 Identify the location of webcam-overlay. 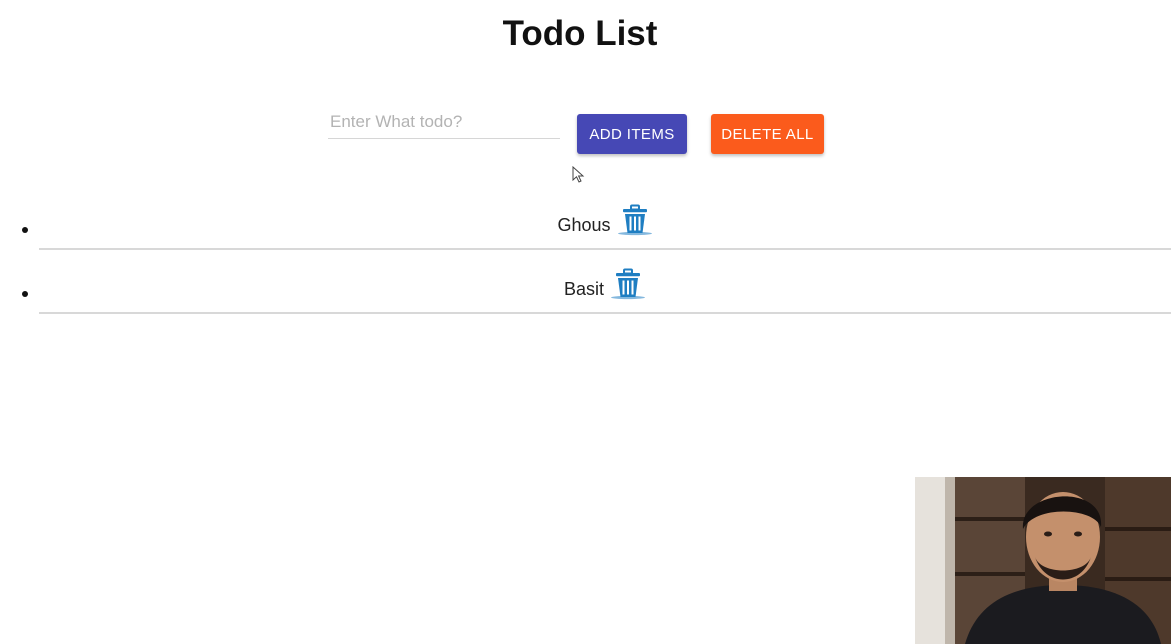
(1043, 560).